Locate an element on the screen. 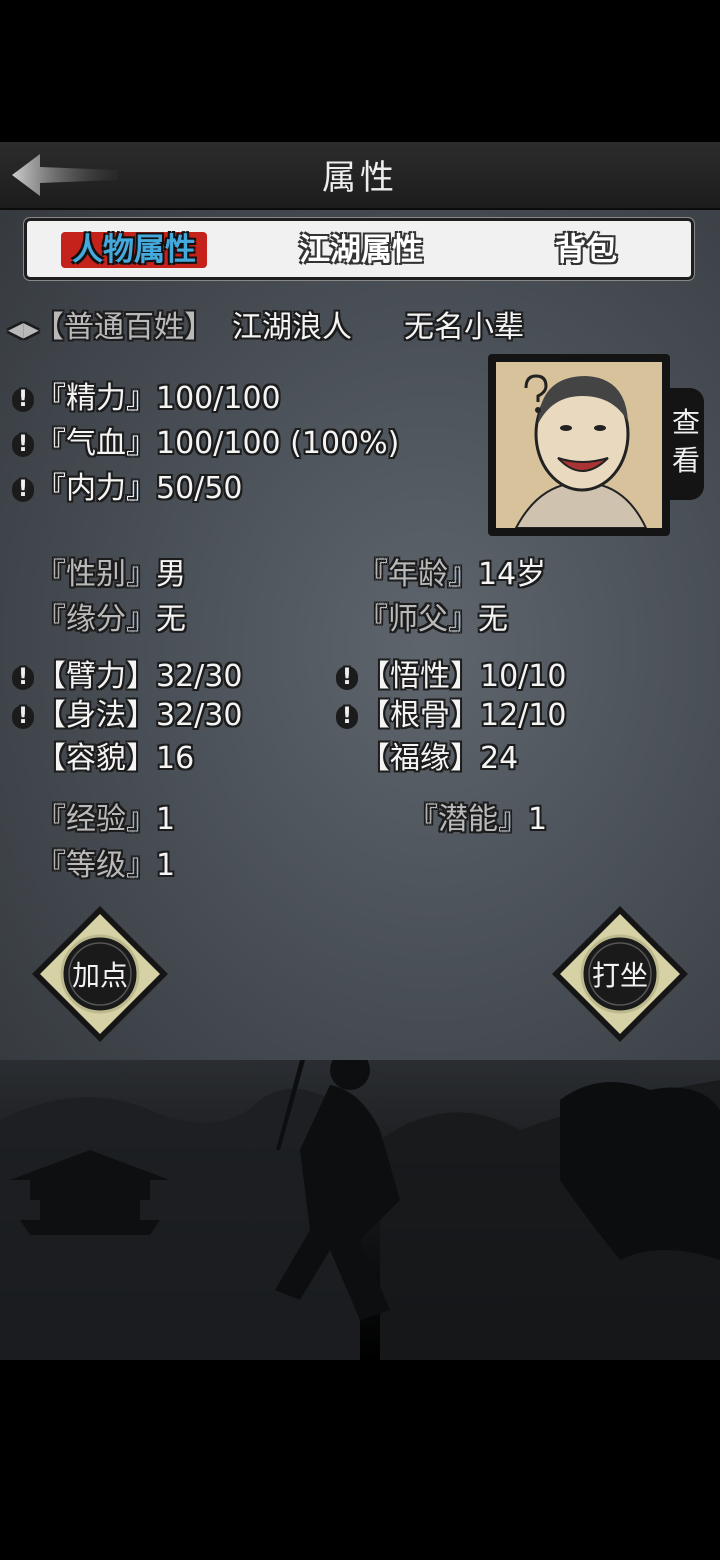 The height and width of the screenshot is (1560, 720). tab-backpack: 背包 is located at coordinates (586, 250).